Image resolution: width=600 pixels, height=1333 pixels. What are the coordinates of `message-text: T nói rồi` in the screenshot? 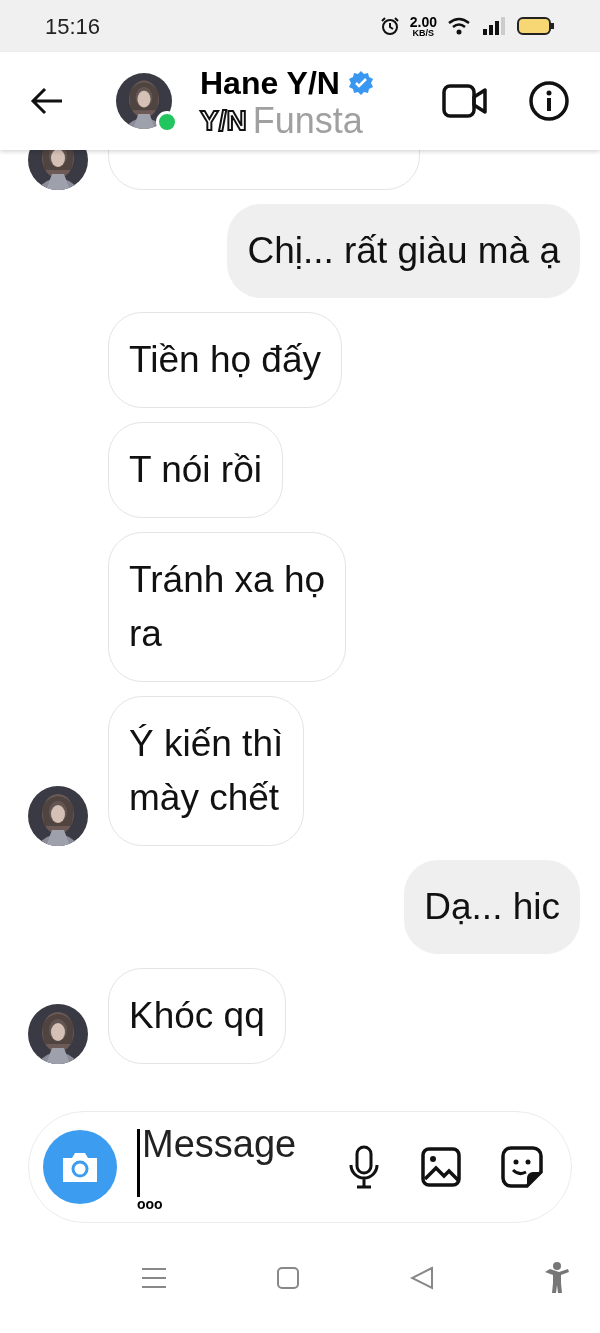 It's located at (195, 470).